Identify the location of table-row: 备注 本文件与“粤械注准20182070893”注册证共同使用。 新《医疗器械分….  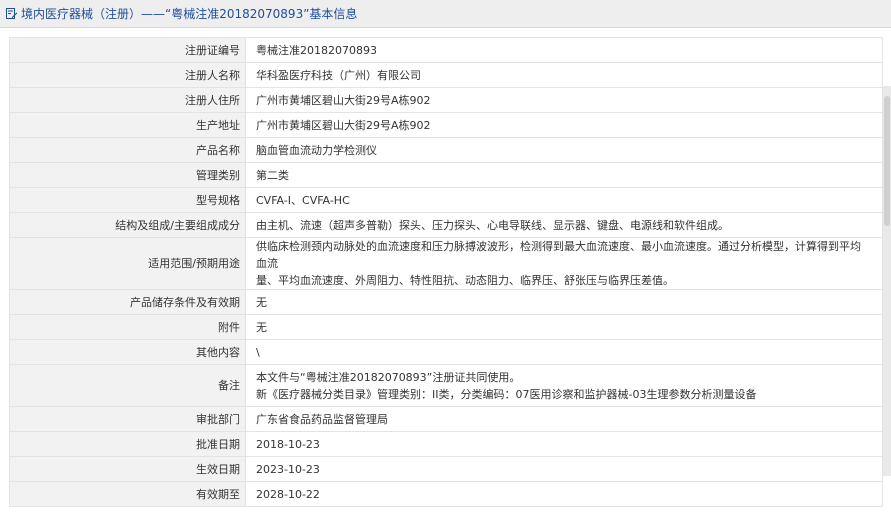
(446, 385).